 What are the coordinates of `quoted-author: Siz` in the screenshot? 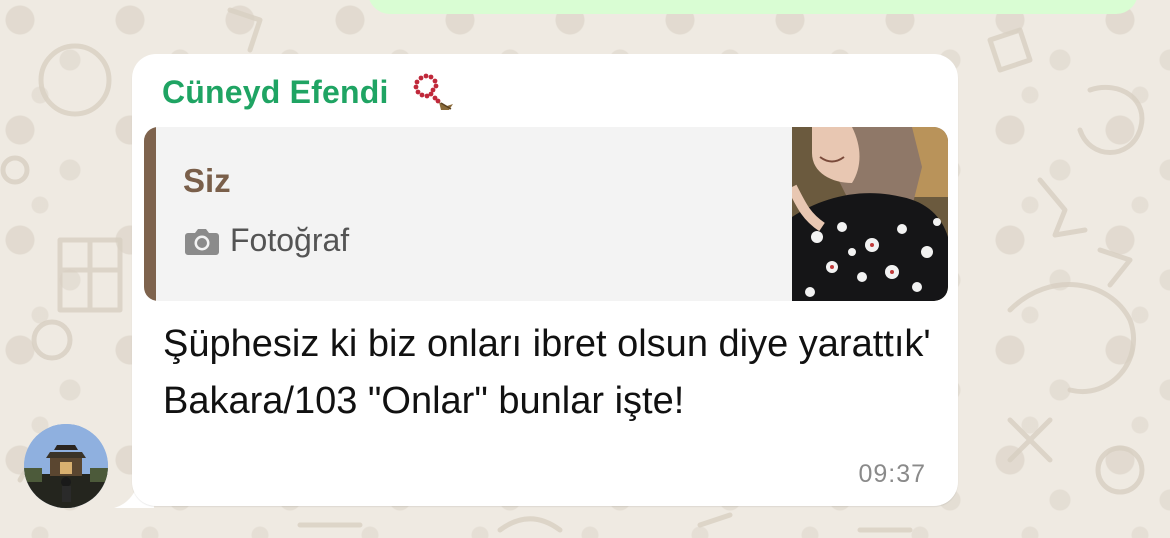 It's located at (207, 180).